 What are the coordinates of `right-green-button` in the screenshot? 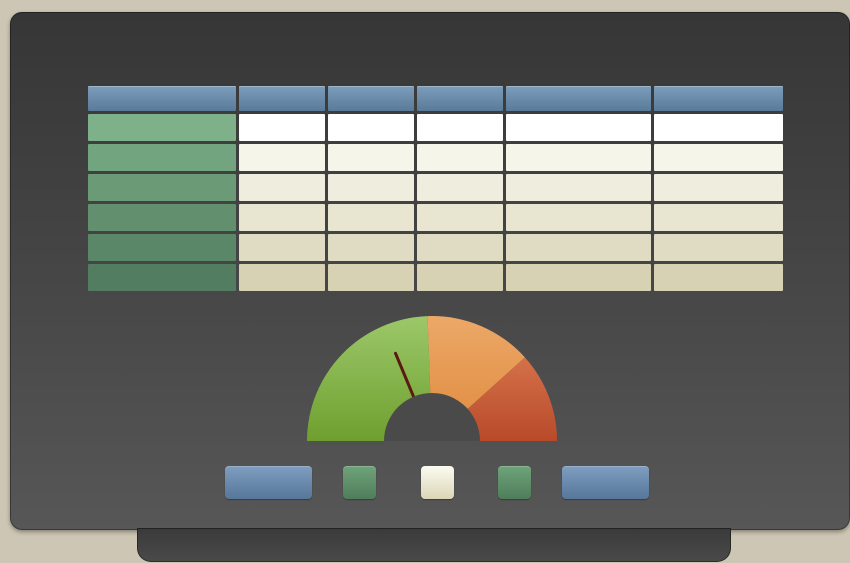 It's located at (514, 482).